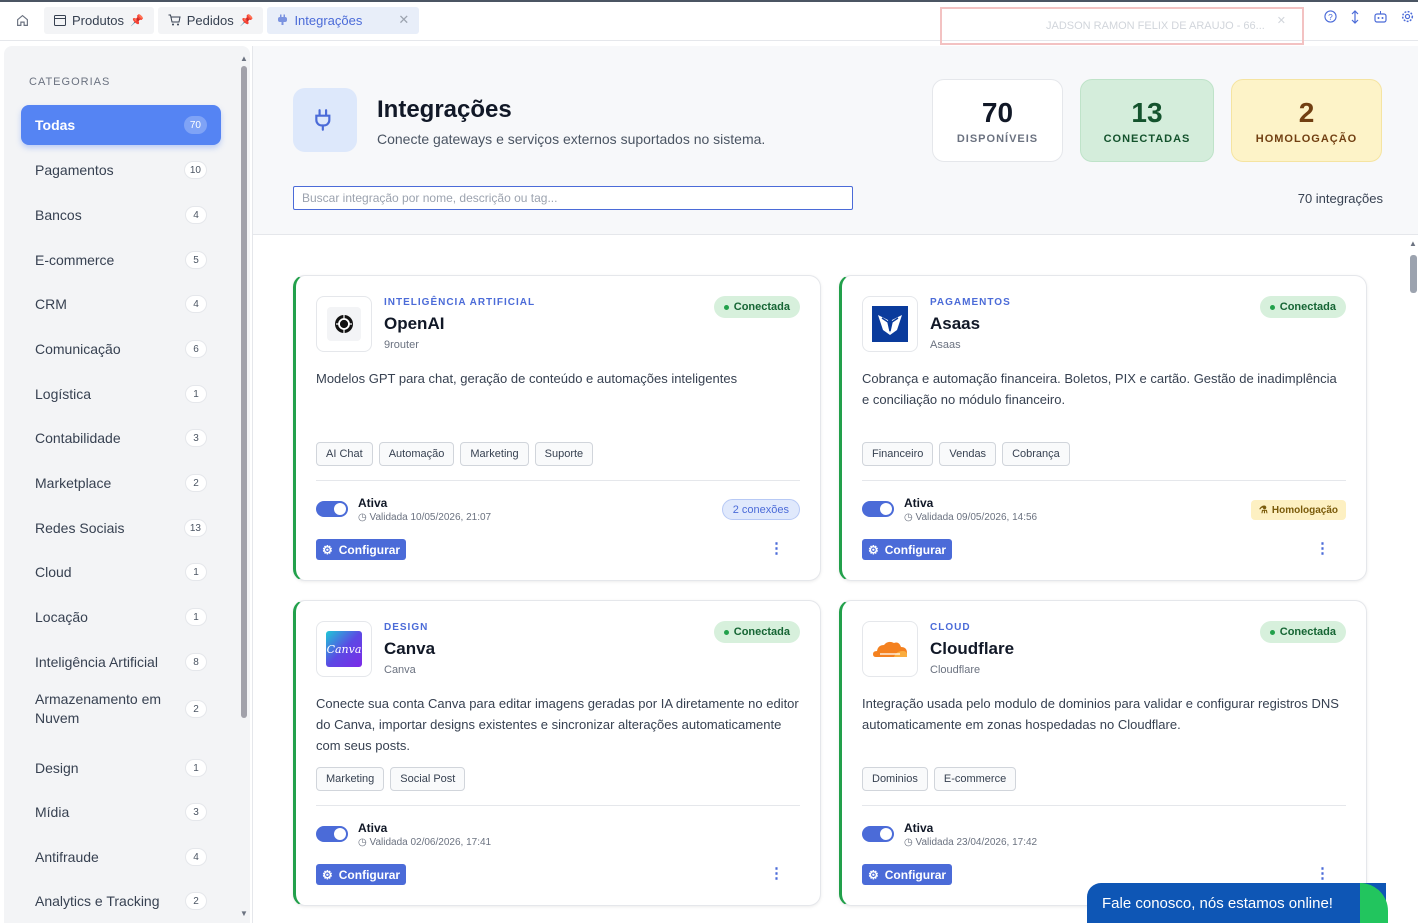 The image size is (1418, 923). Describe the element at coordinates (910, 842) in the screenshot. I see `clock-icon: ◷` at that location.